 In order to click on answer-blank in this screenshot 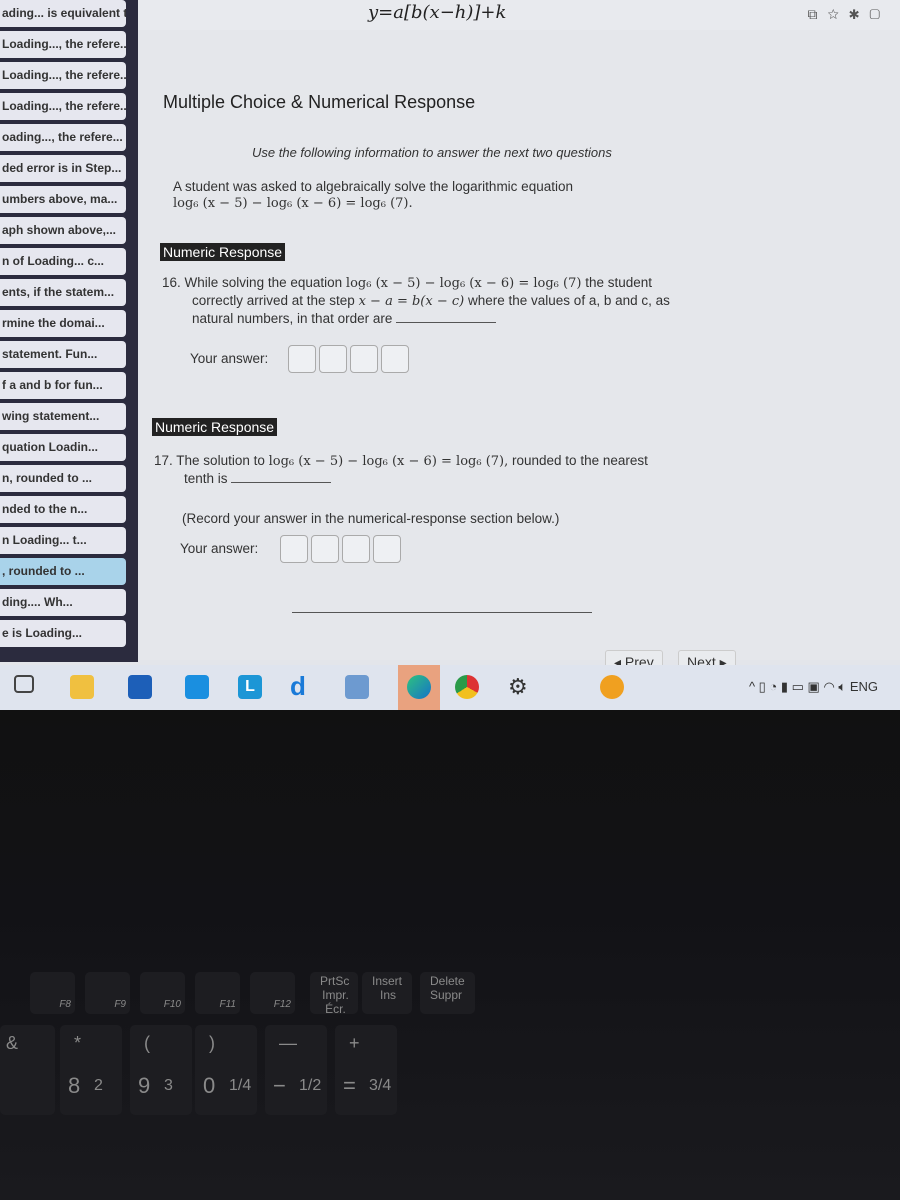, I will do `click(281, 482)`.